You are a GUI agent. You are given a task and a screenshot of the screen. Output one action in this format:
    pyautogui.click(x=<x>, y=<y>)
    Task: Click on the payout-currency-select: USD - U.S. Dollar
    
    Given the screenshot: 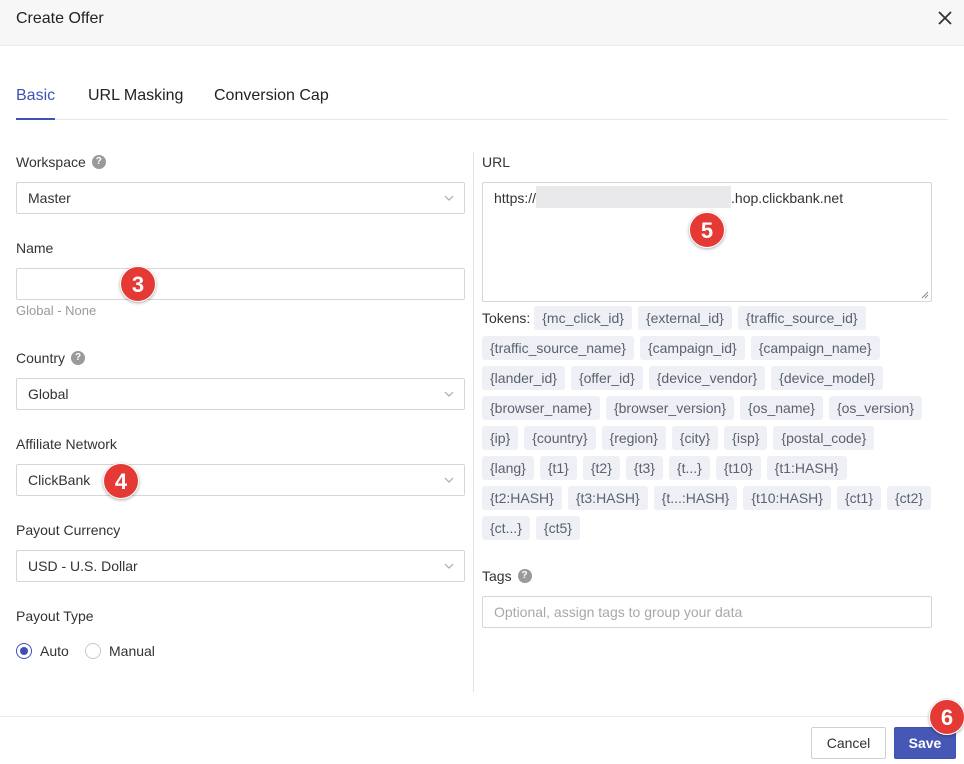 What is the action you would take?
    pyautogui.click(x=240, y=566)
    